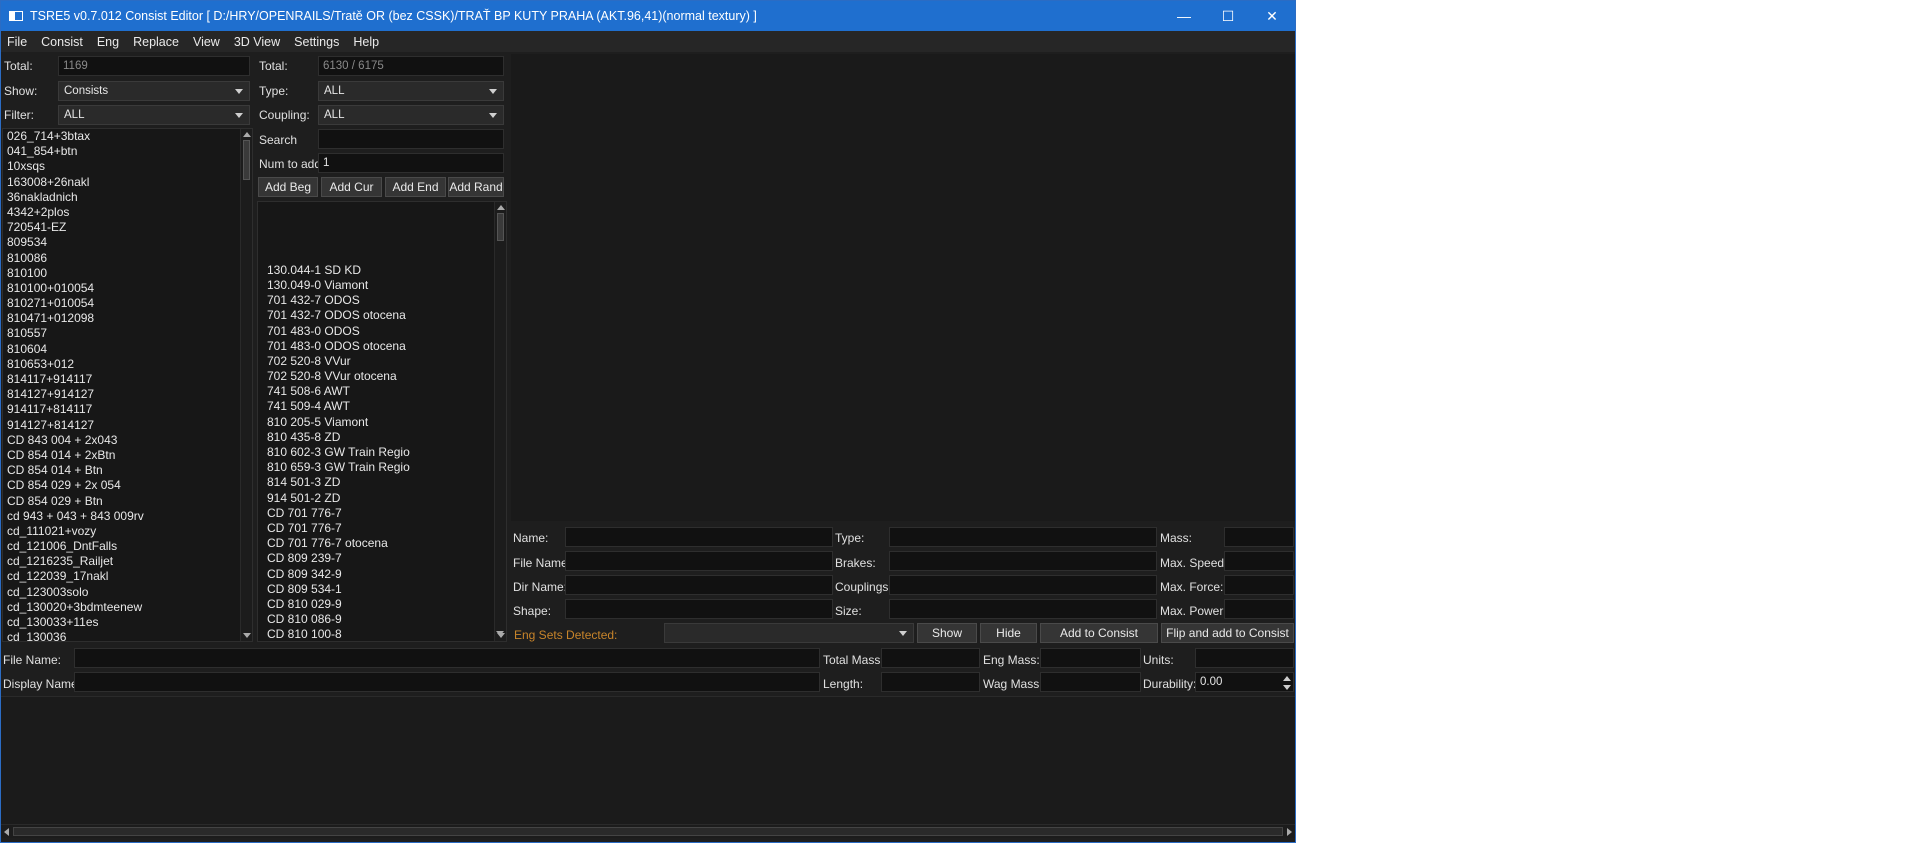  Describe the element at coordinates (257, 42) in the screenshot. I see `menu-3d-view: 3D View` at that location.